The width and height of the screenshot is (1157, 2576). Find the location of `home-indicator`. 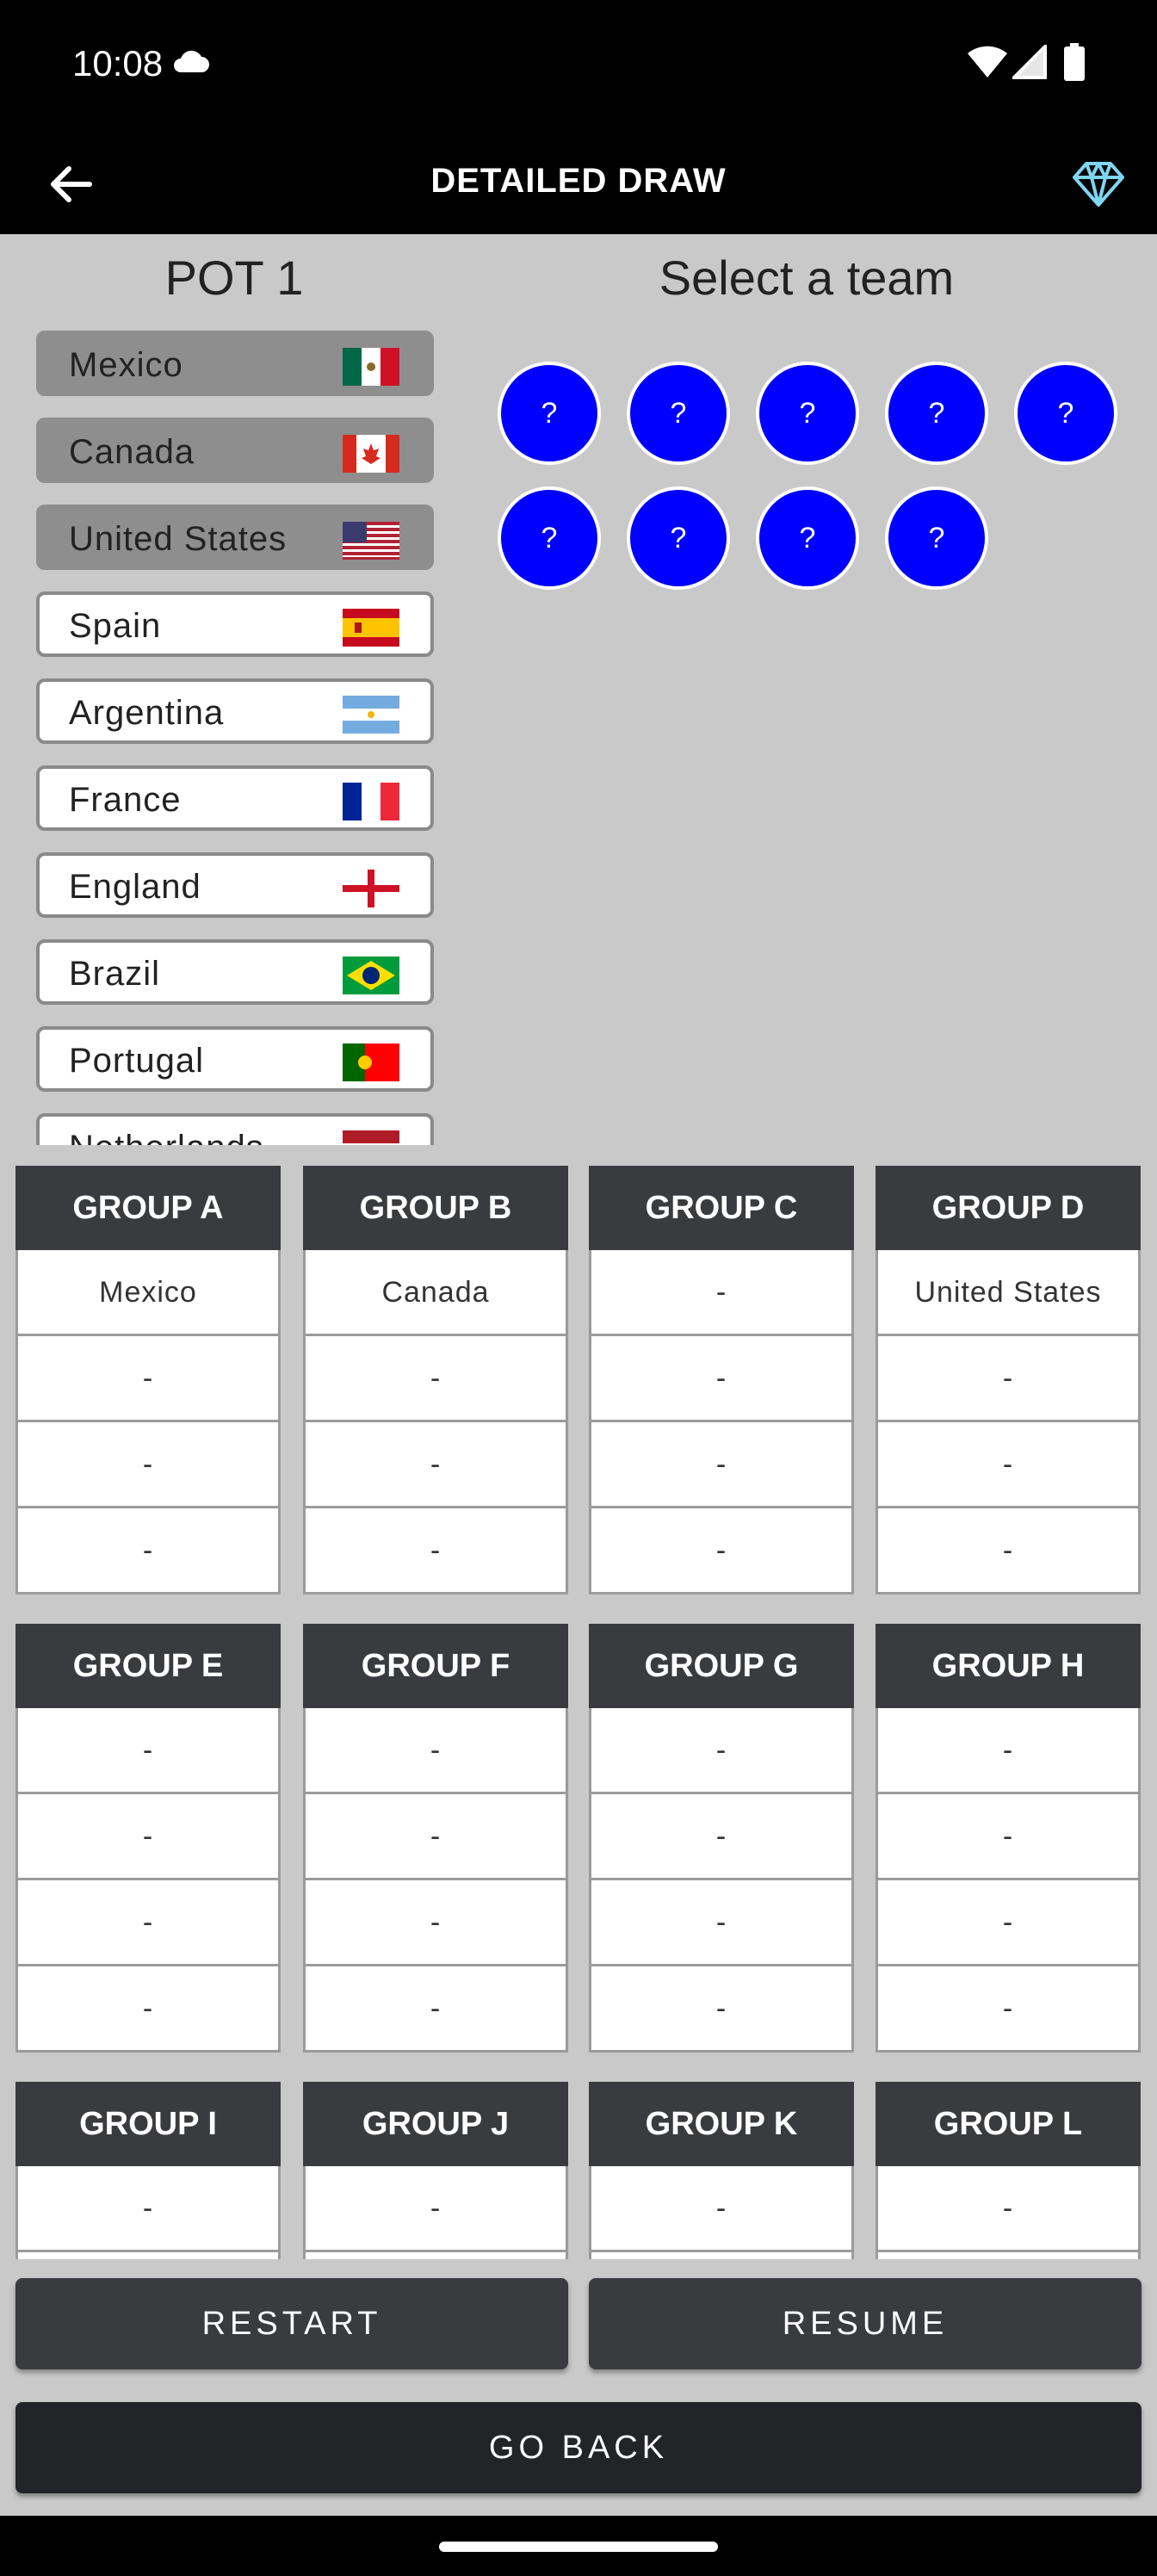

home-indicator is located at coordinates (579, 2547).